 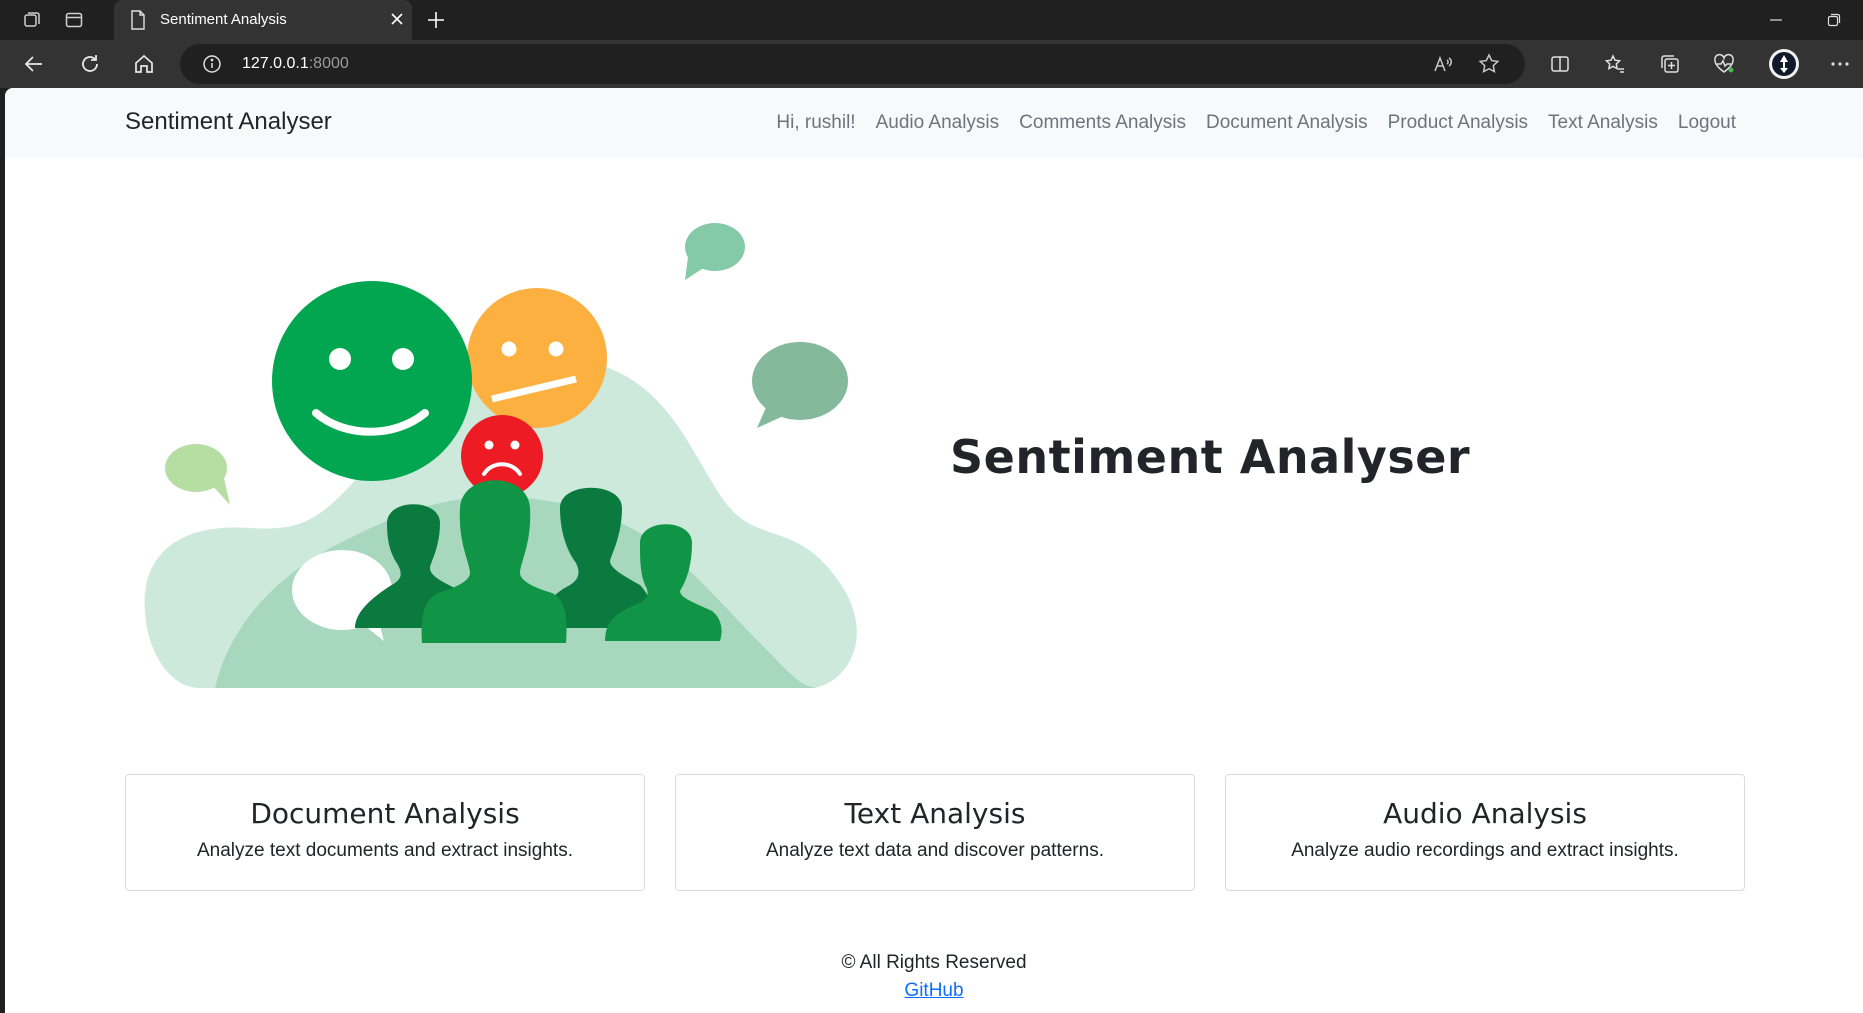 I want to click on restore-icon, so click(x=1834, y=20).